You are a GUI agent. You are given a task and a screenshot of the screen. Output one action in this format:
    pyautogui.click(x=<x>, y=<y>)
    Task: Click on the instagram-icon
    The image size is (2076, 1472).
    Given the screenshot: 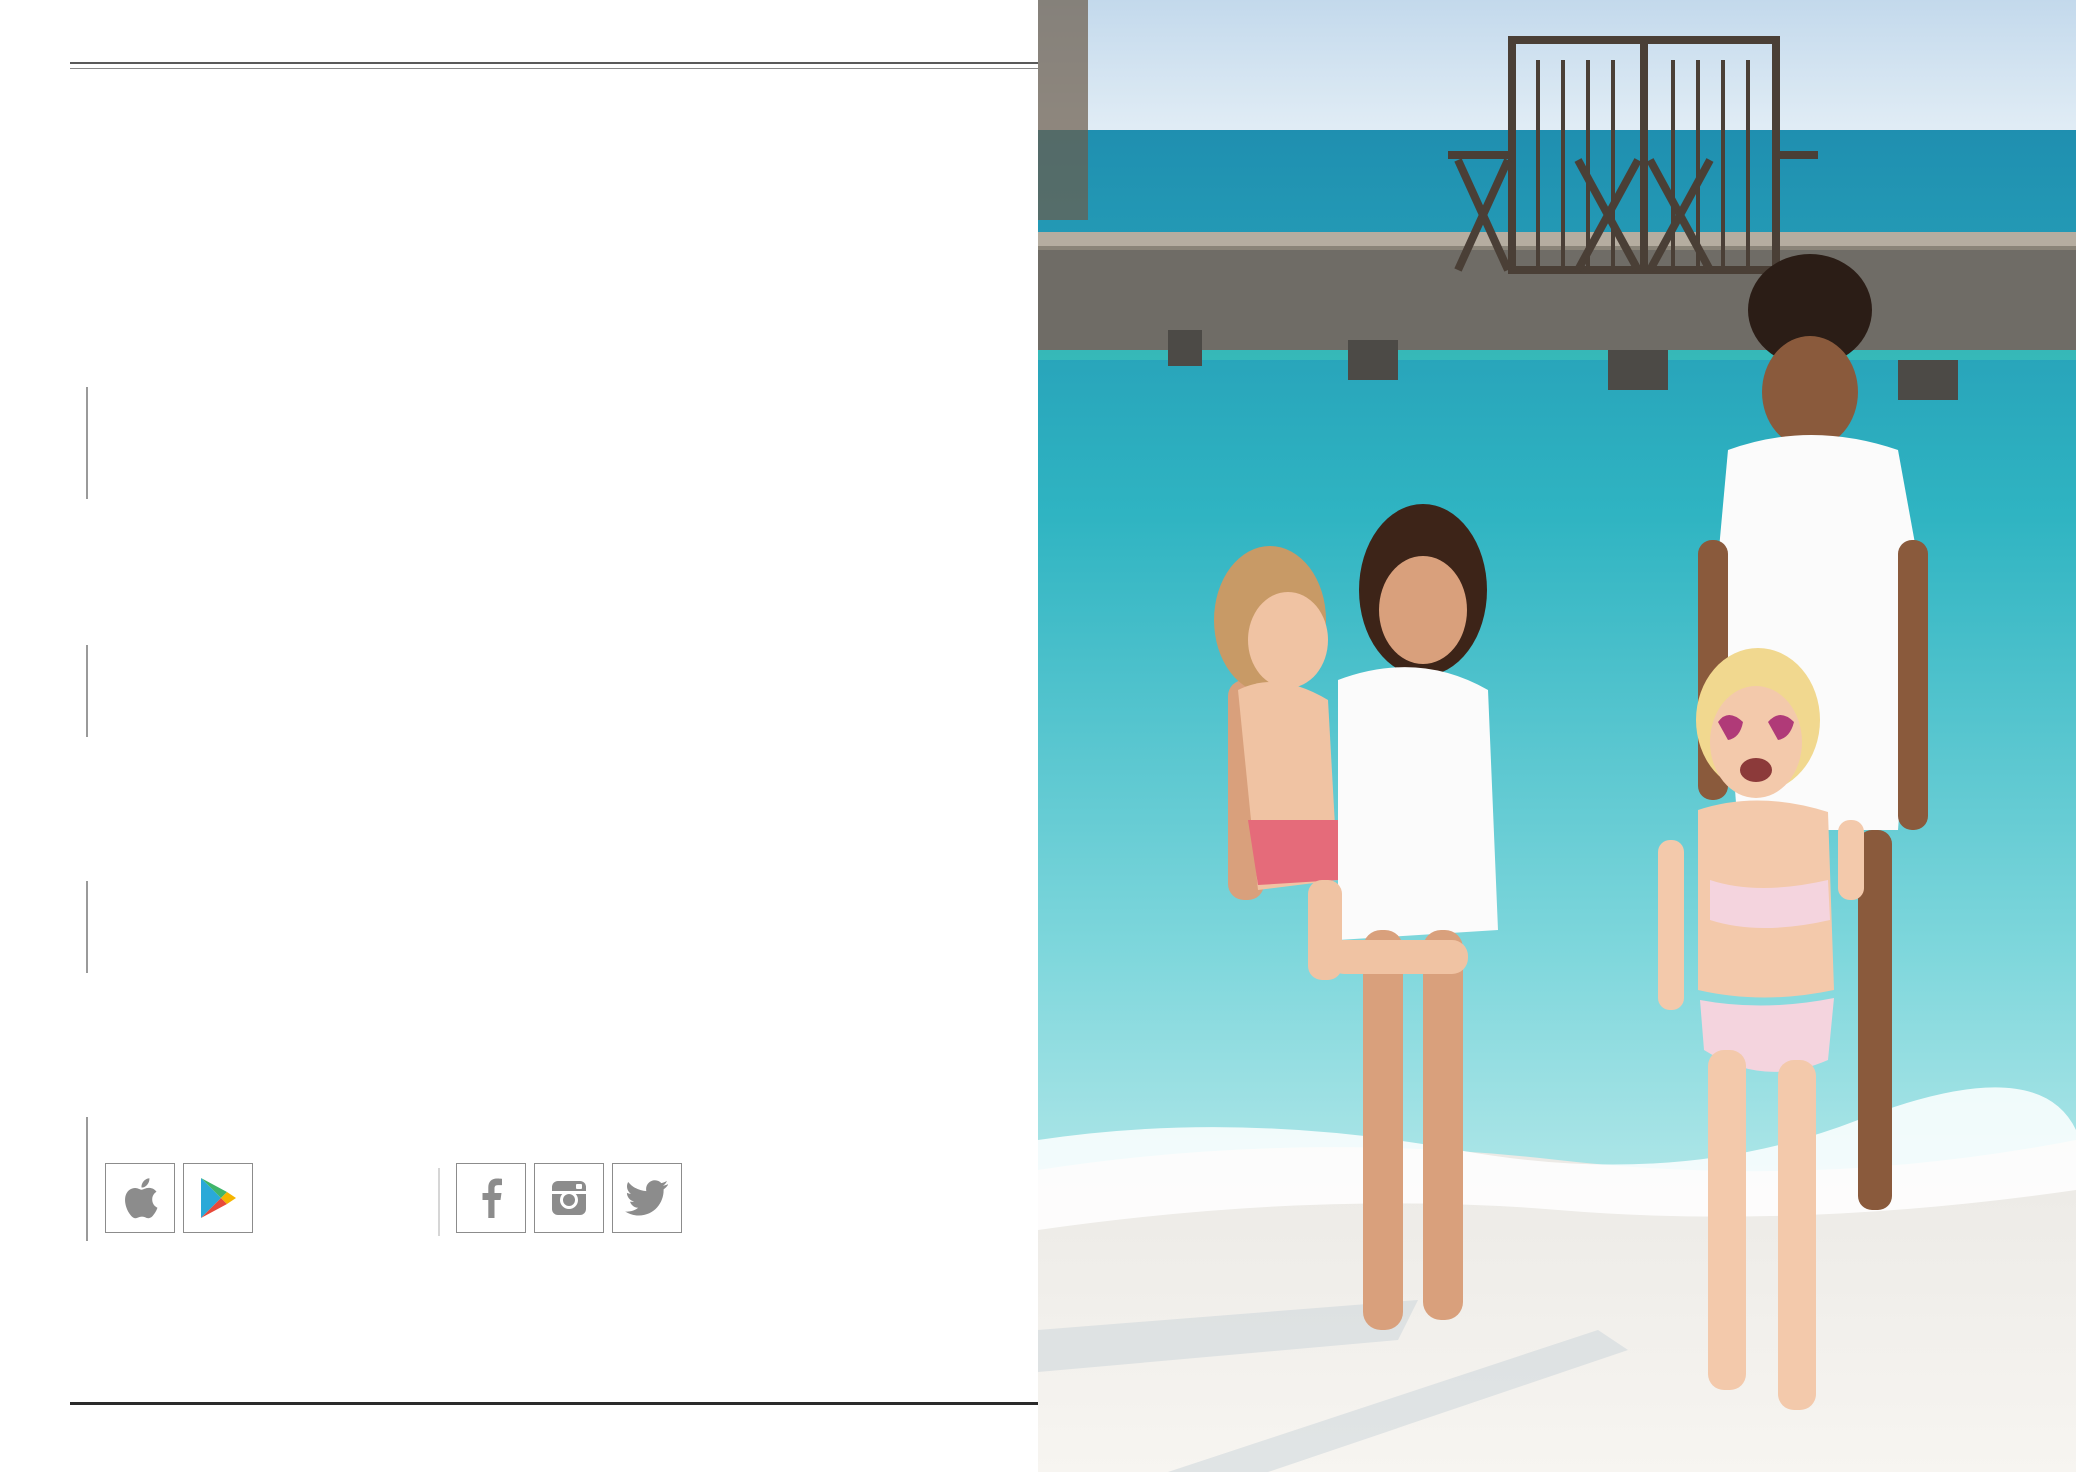 What is the action you would take?
    pyautogui.click(x=569, y=1198)
    